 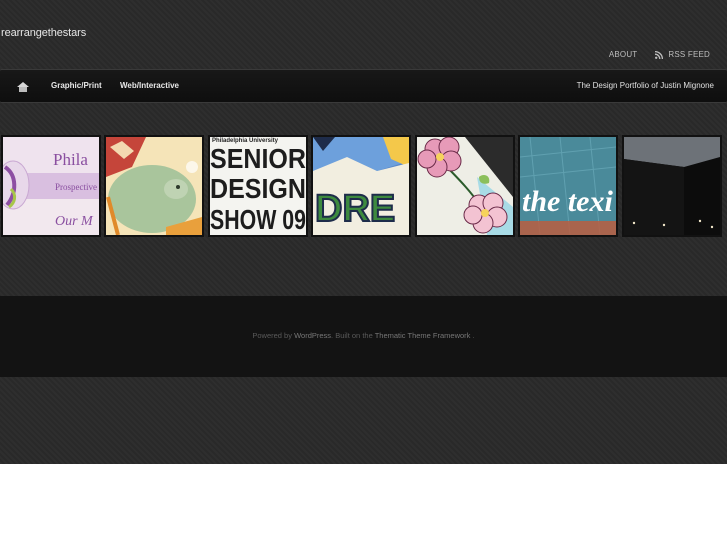 What do you see at coordinates (567, 201) in the screenshot?
I see `thumb-the-texi-text: the texi` at bounding box center [567, 201].